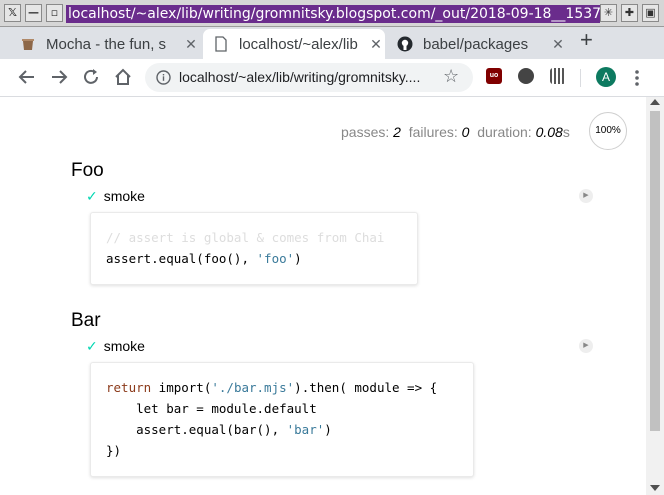 The image size is (664, 495). I want to click on ublock-icon: uo, so click(494, 76).